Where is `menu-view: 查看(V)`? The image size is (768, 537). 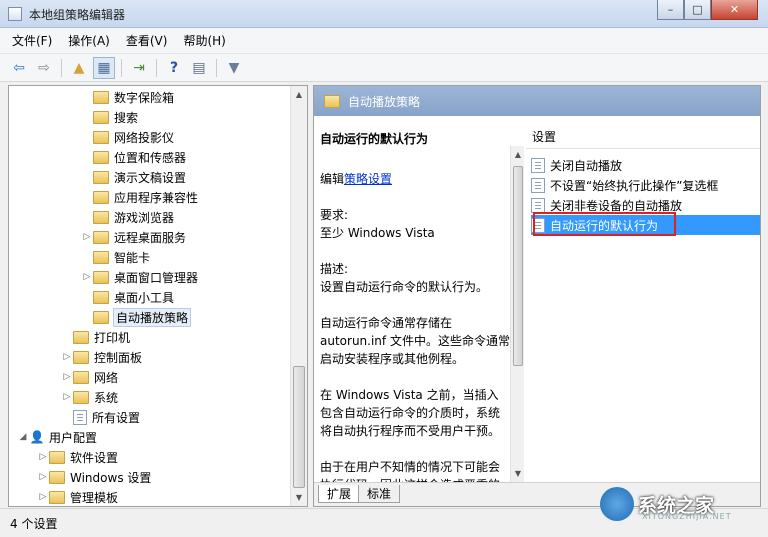 menu-view: 查看(V) is located at coordinates (147, 40).